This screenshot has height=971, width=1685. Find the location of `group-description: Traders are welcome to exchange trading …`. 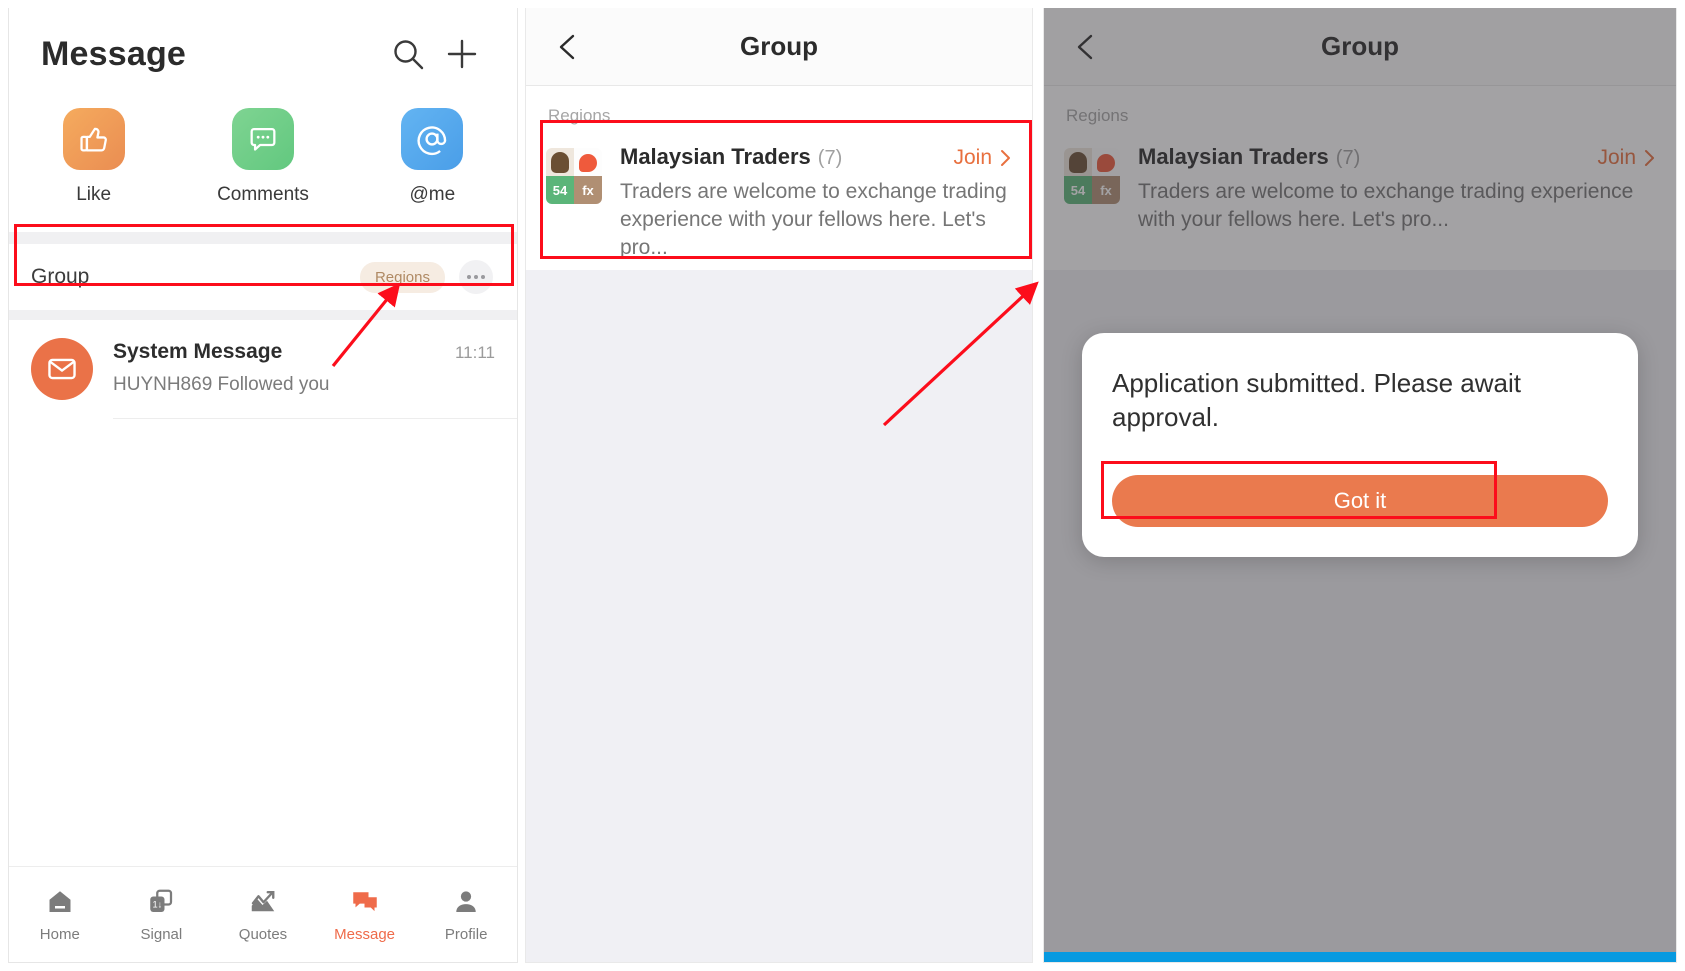

group-description: Traders are welcome to exchange trading … is located at coordinates (813, 219).